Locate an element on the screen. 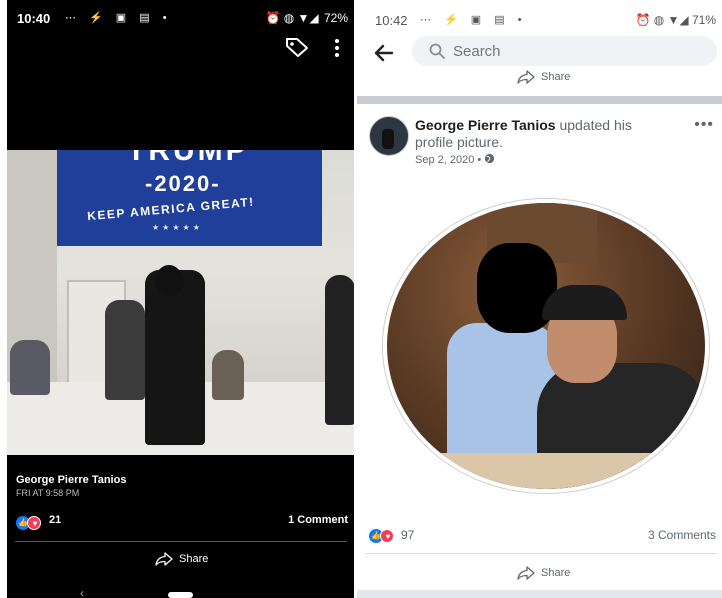 The image size is (722, 598). avatar is located at coordinates (389, 136).